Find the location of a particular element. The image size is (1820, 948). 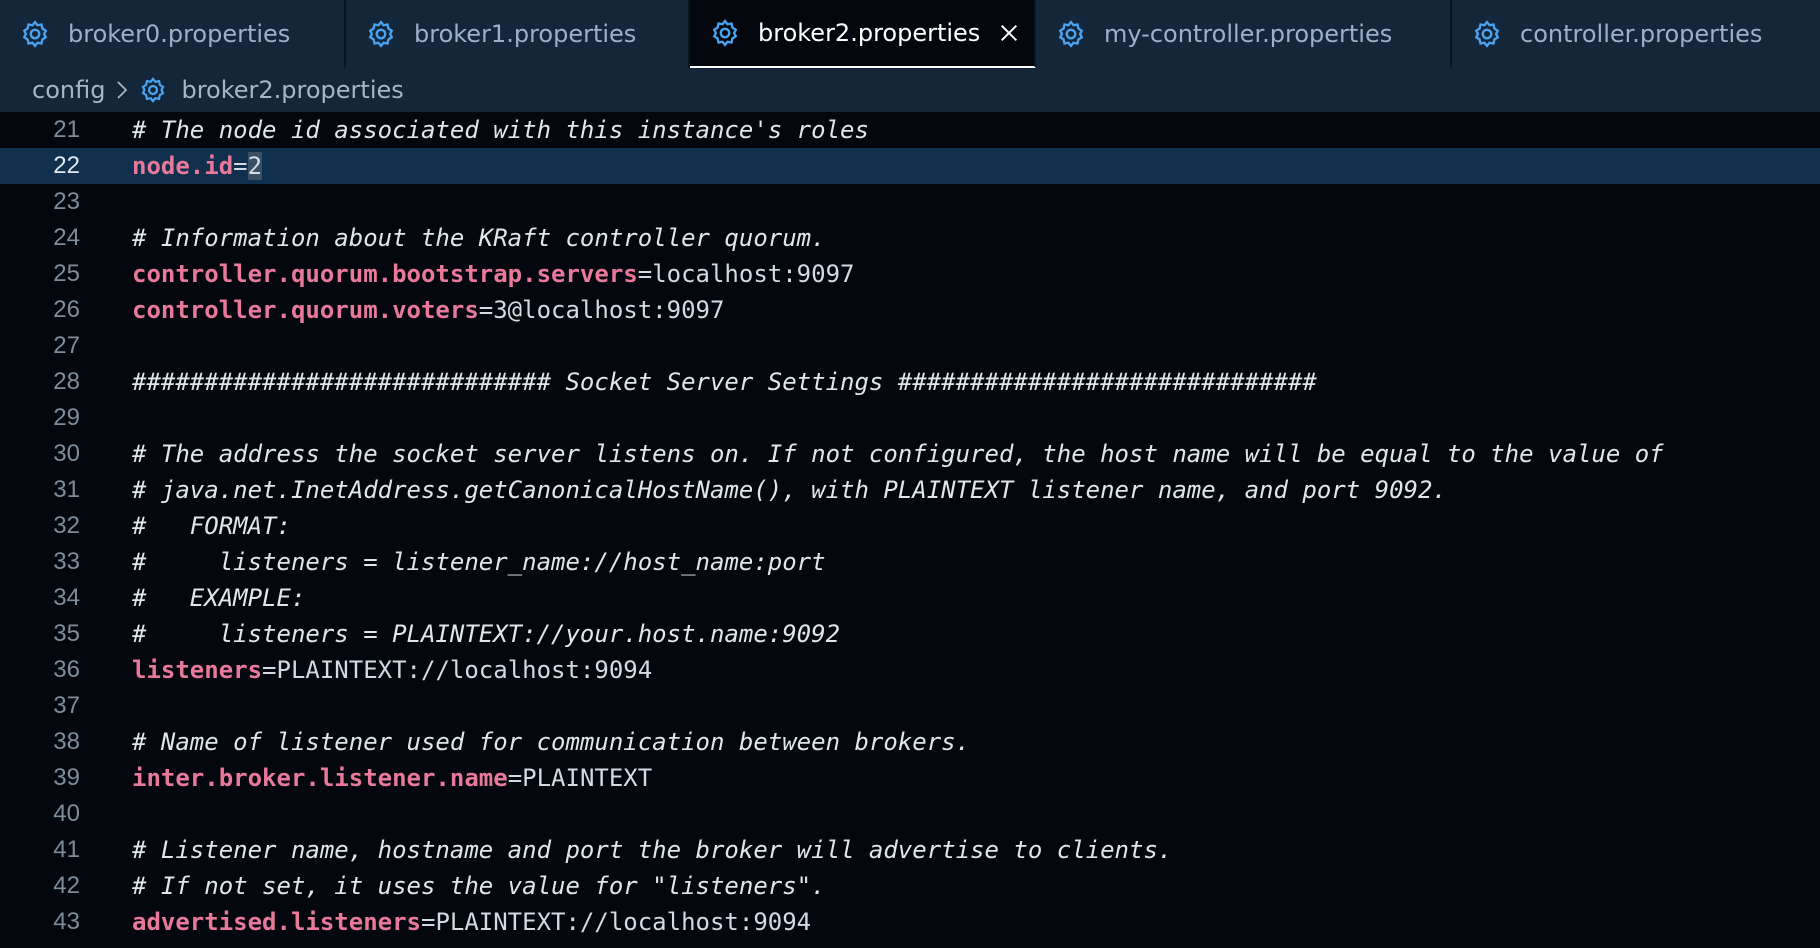

line-number: 24 is located at coordinates (66, 237).